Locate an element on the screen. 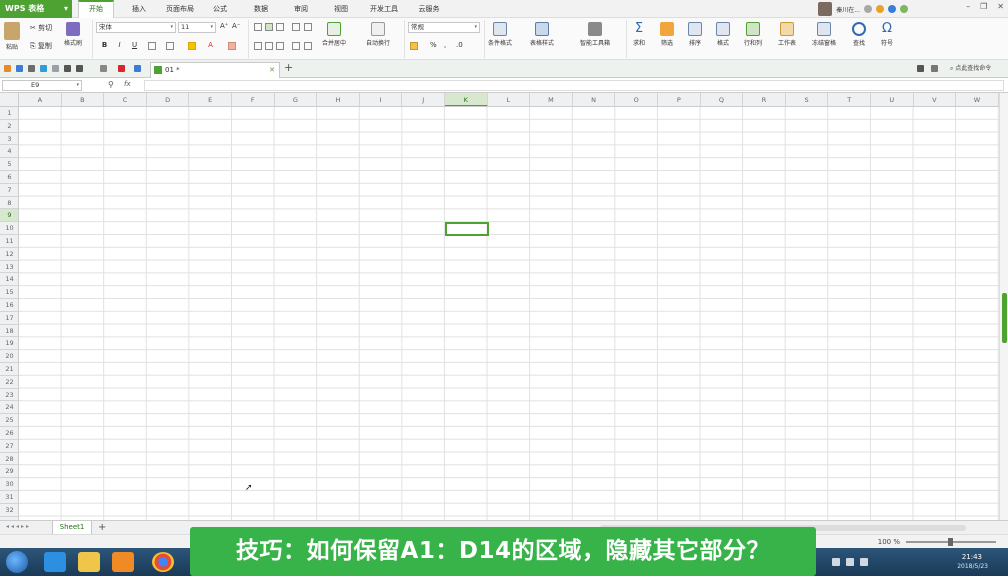 Image resolution: width=1008 pixels, height=576 pixels. select-all-corner is located at coordinates (9, 100).